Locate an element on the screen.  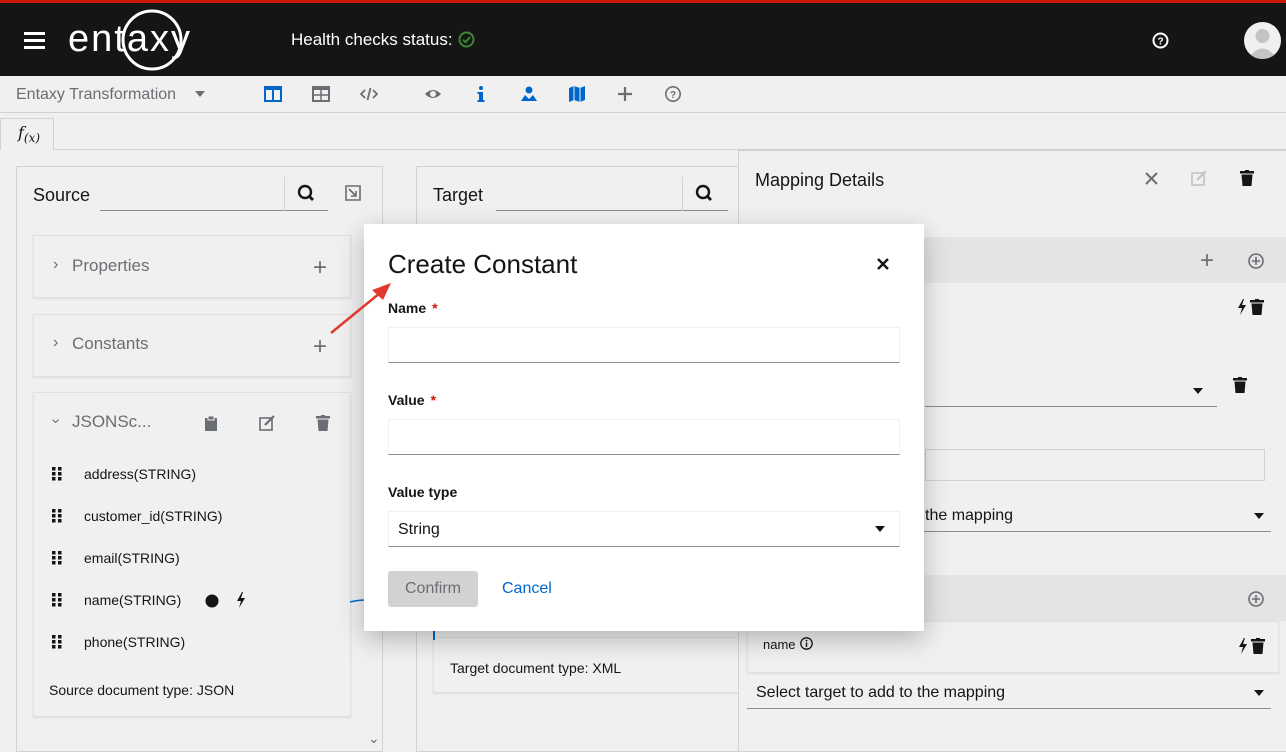
add-source-icon: + is located at coordinates (1207, 261).